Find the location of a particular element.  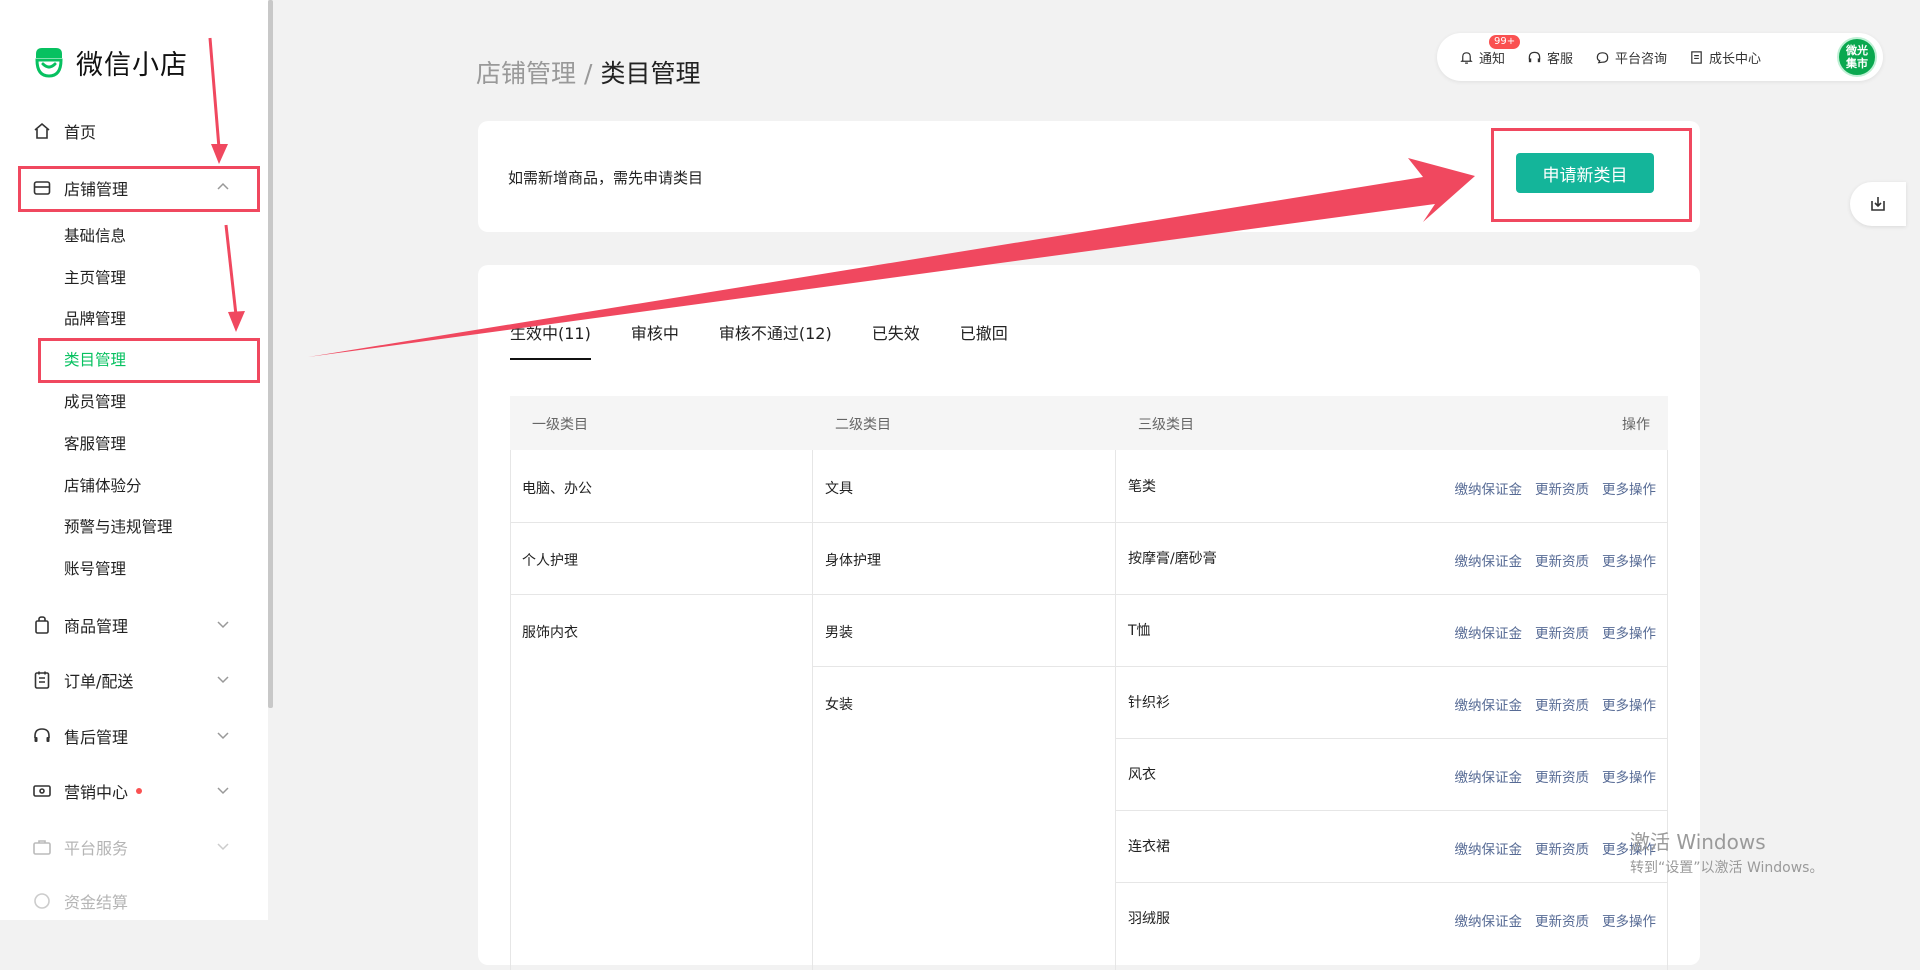

table-border-left is located at coordinates (510, 710).